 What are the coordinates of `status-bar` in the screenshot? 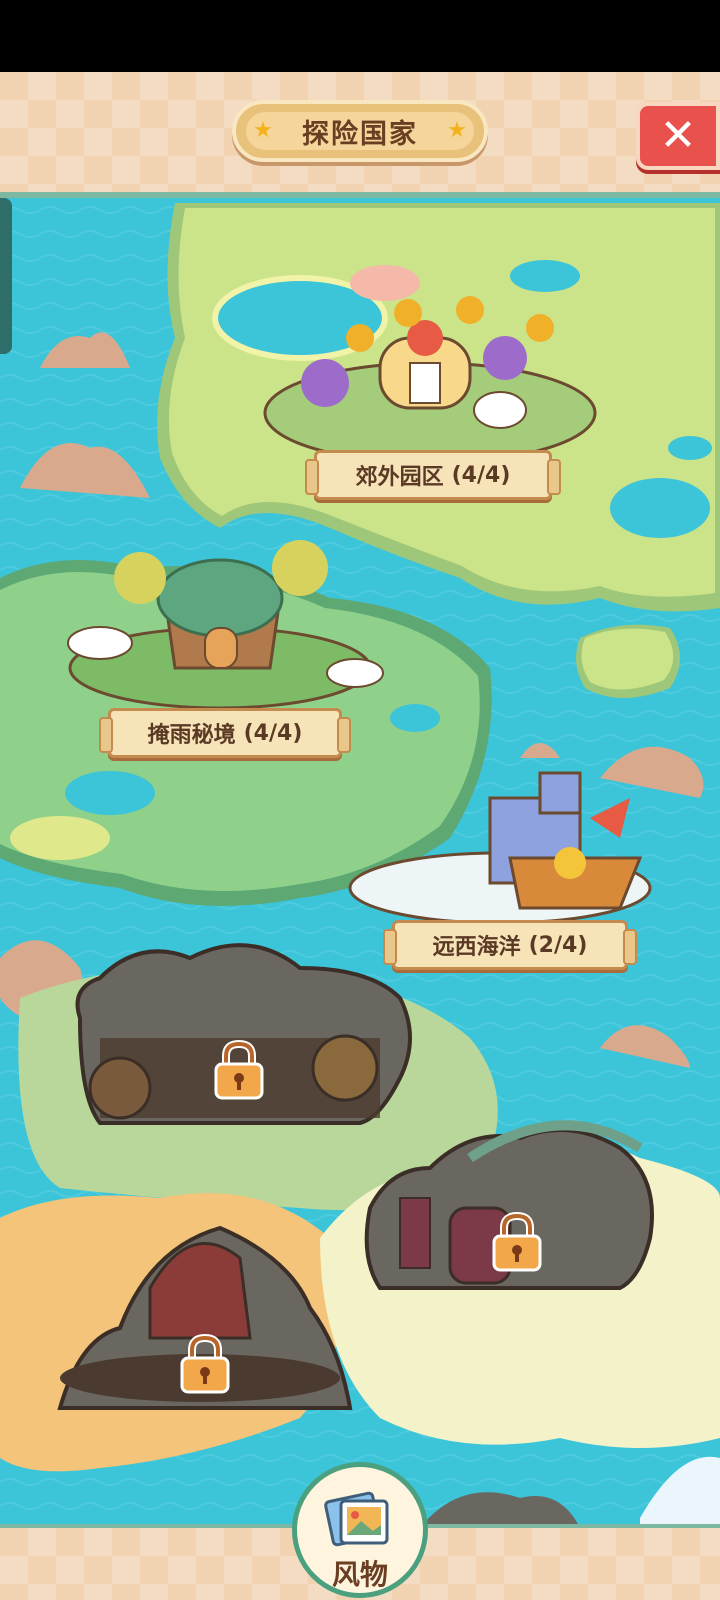 It's located at (360, 36).